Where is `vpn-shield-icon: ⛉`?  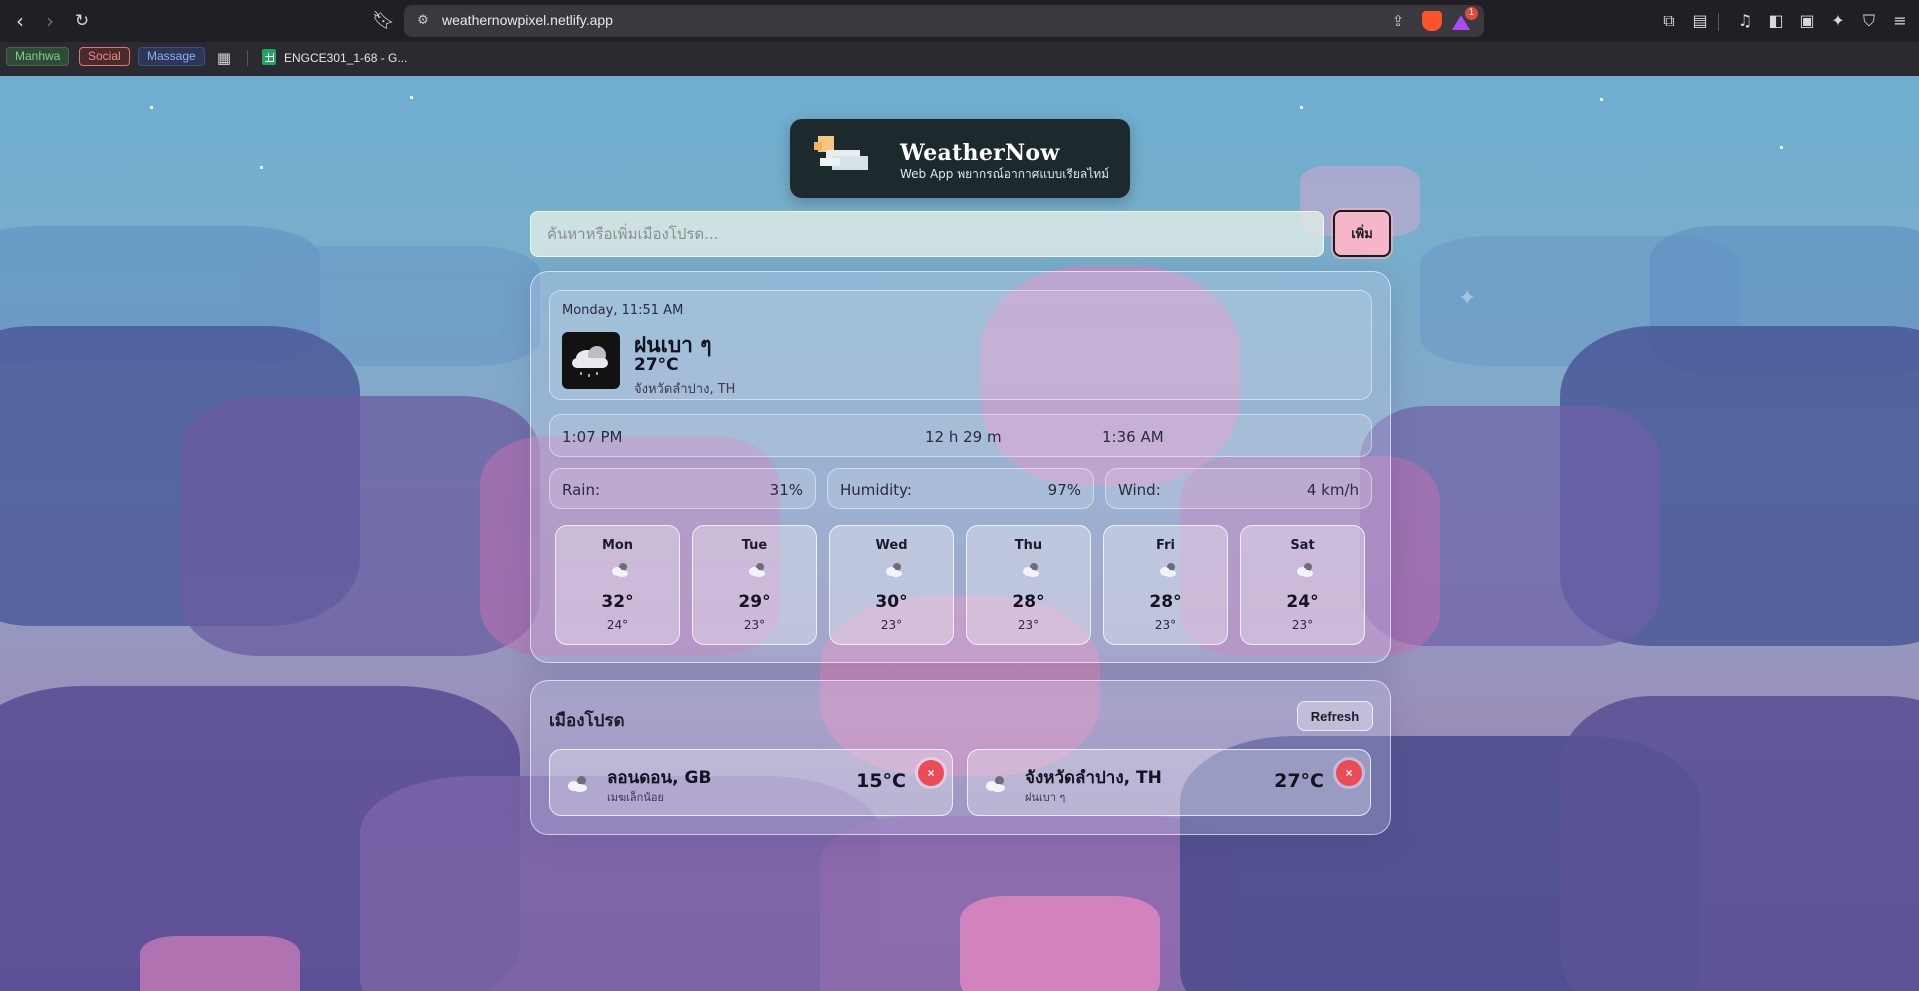
vpn-shield-icon: ⛉ is located at coordinates (1869, 21).